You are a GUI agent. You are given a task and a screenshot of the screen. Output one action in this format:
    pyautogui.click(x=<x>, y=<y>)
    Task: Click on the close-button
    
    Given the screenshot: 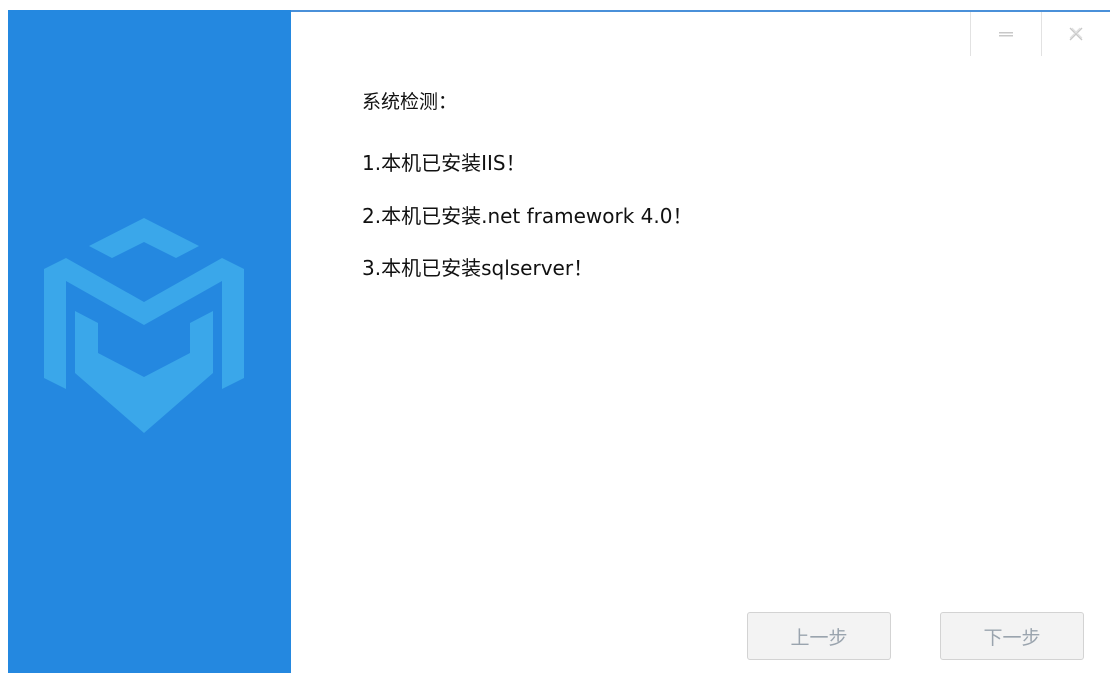 What is the action you would take?
    pyautogui.click(x=1075, y=34)
    